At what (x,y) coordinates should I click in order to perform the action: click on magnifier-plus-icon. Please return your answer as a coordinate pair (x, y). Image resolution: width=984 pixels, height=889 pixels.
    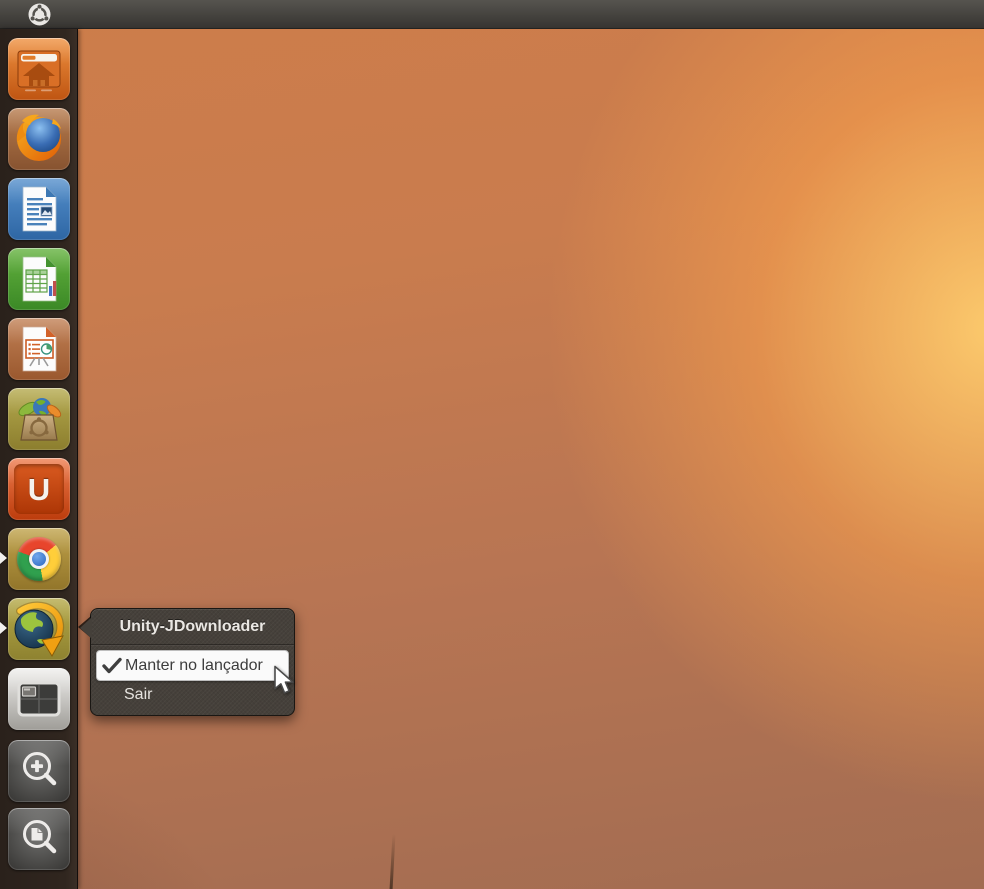
    Looking at the image, I should click on (40, 769).